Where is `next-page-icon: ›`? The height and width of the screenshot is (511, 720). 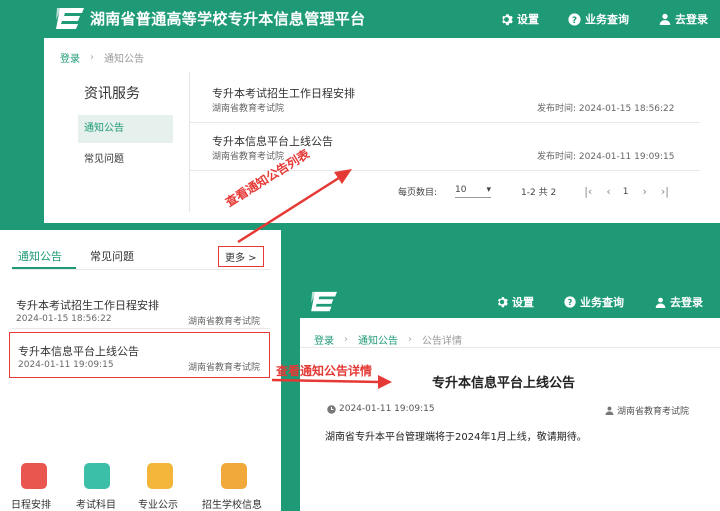
next-page-icon: › is located at coordinates (644, 191).